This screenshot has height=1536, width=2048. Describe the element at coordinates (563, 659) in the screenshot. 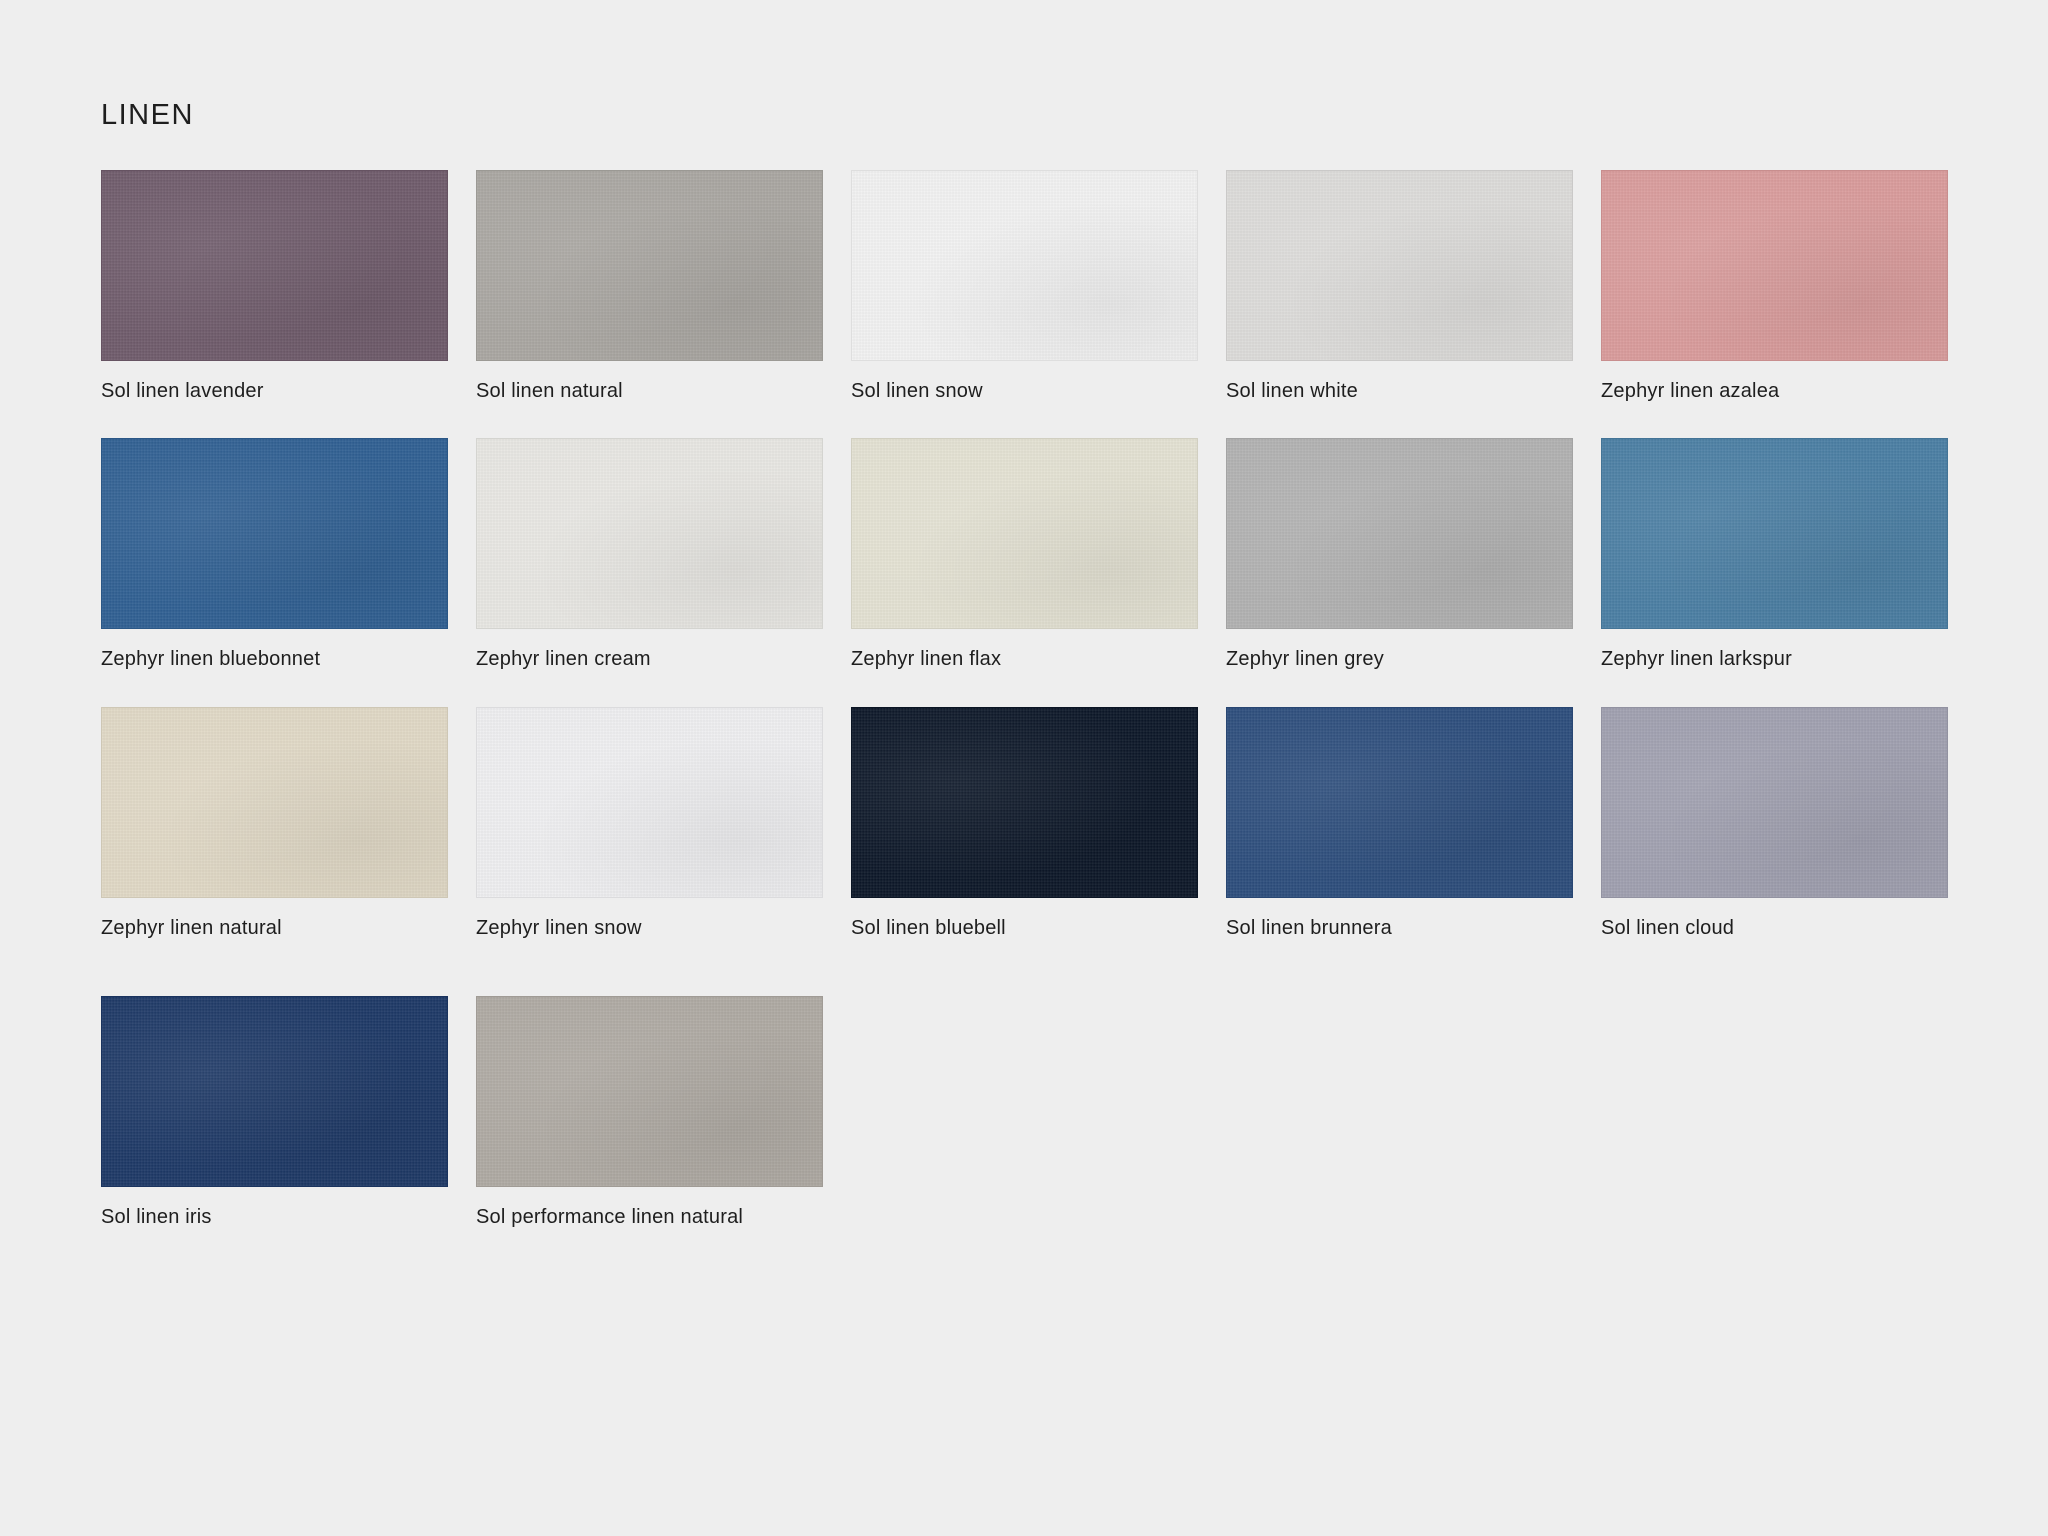

I see `swatch-label: Zephyr linen cream` at that location.